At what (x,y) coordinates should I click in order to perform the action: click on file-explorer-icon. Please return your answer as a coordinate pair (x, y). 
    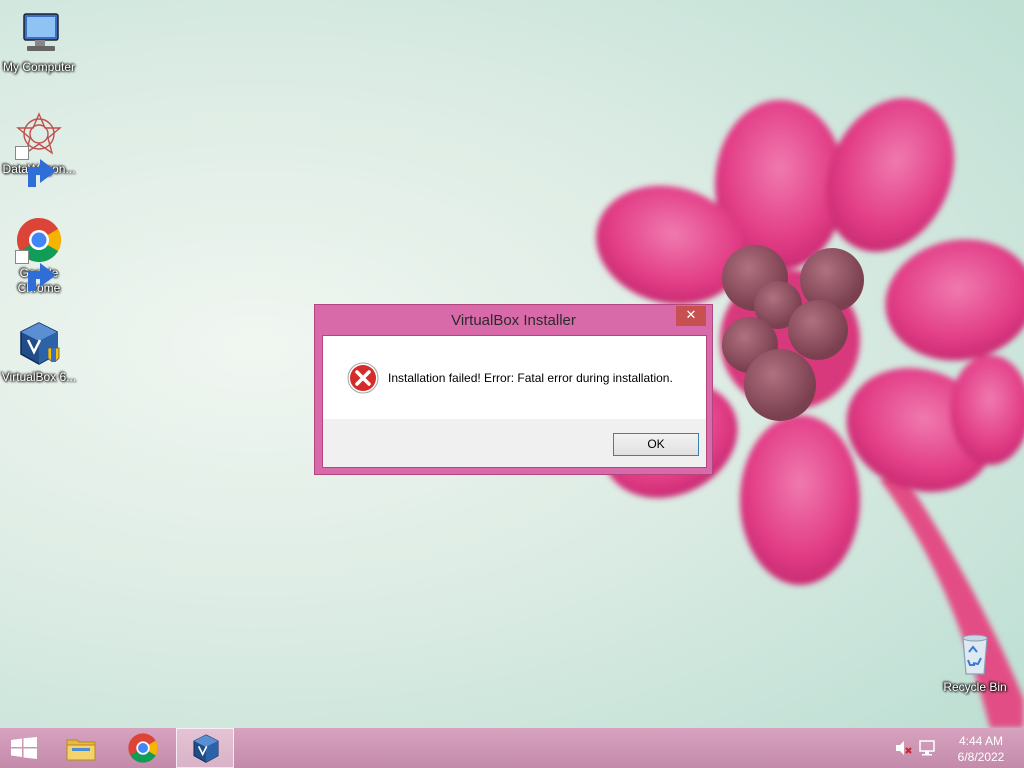
    Looking at the image, I should click on (81, 750).